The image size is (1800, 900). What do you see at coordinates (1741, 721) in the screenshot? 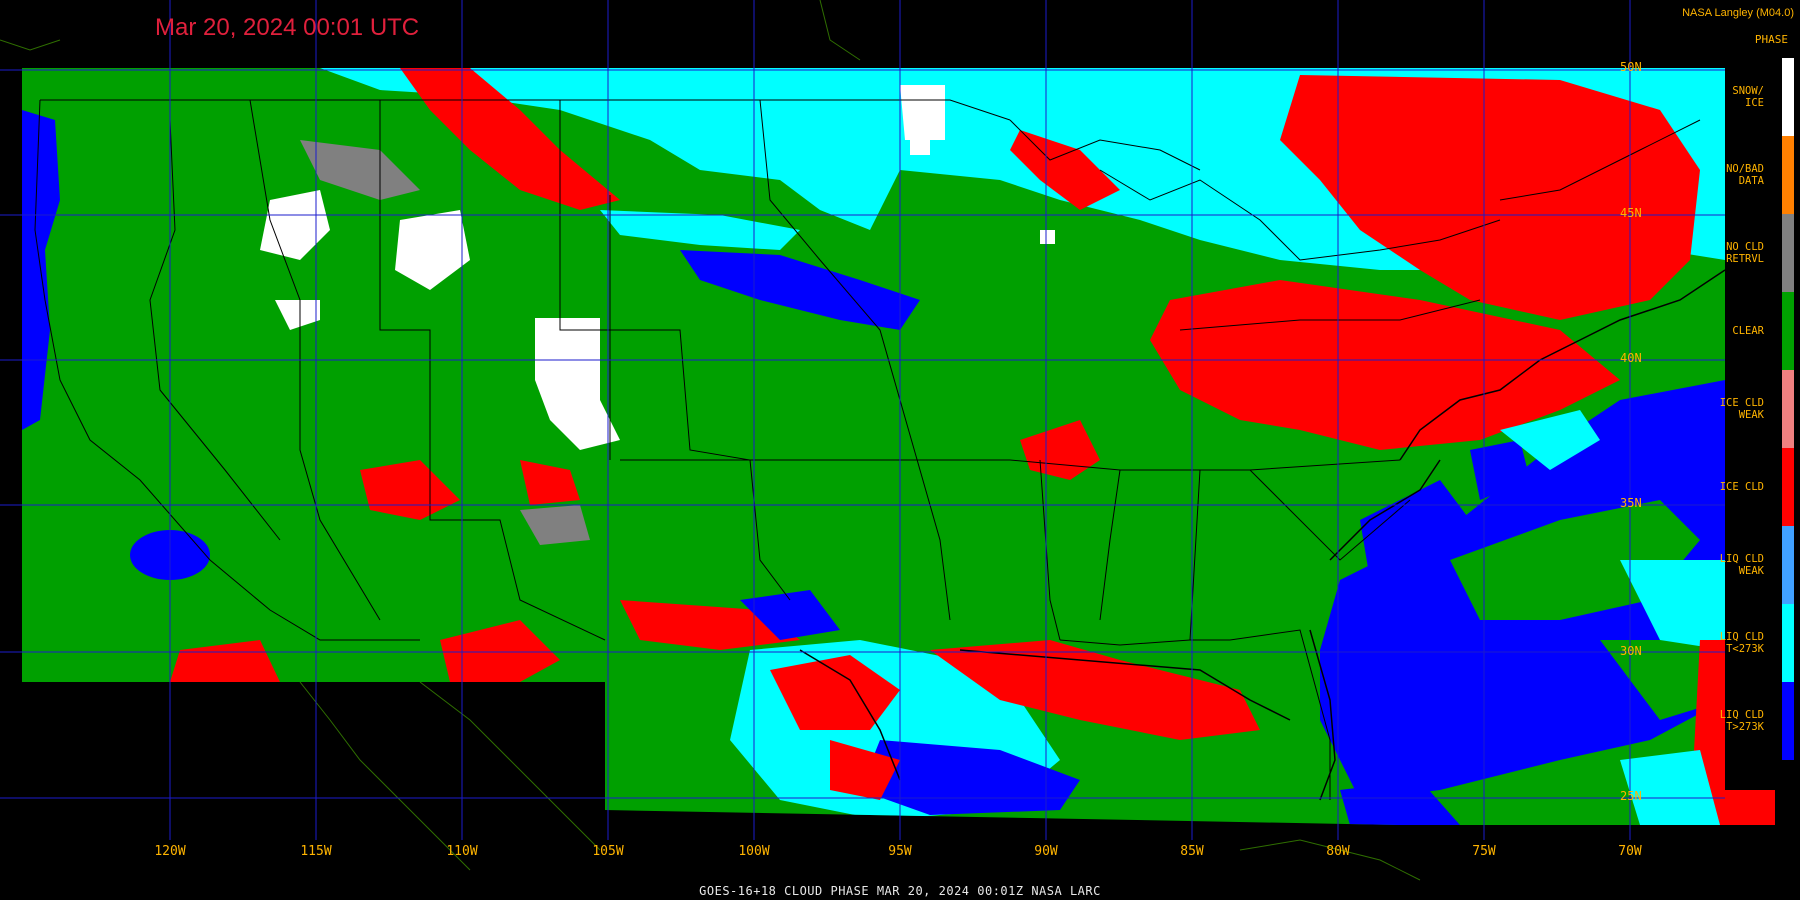
I see `legend-label-liq-cld-warm: LIQ CLD T>273K` at bounding box center [1741, 721].